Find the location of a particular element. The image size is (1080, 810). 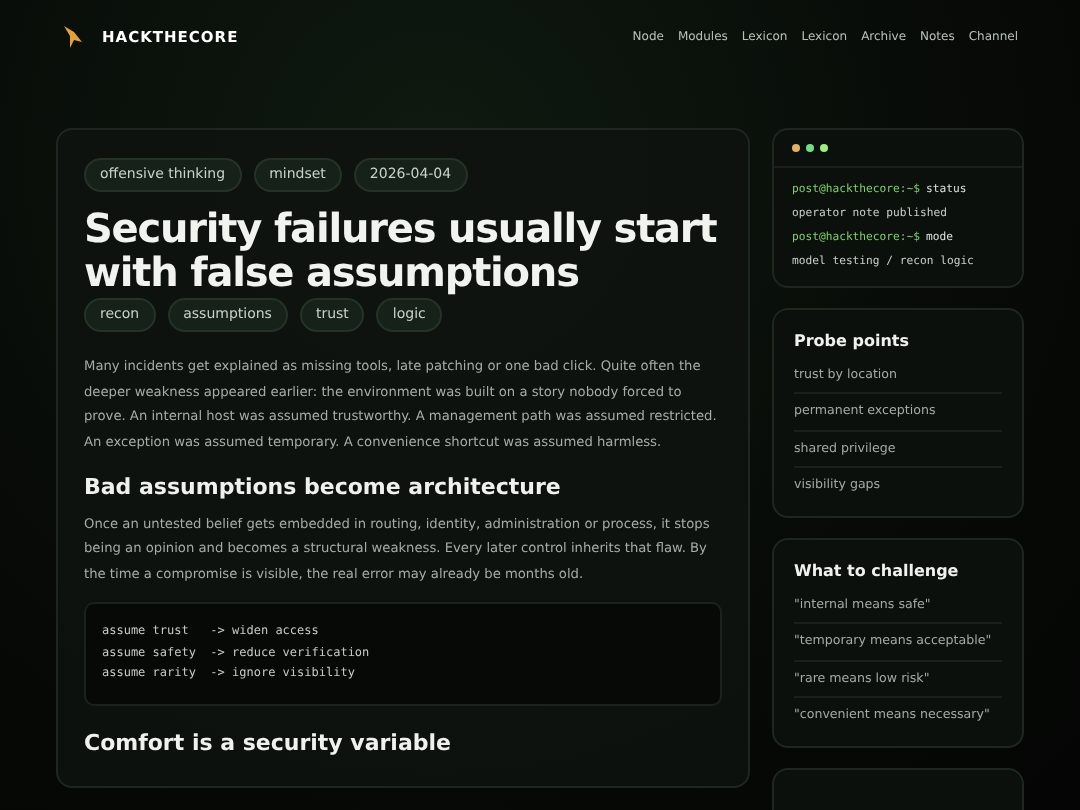

card-title: What to challenge is located at coordinates (877, 571).